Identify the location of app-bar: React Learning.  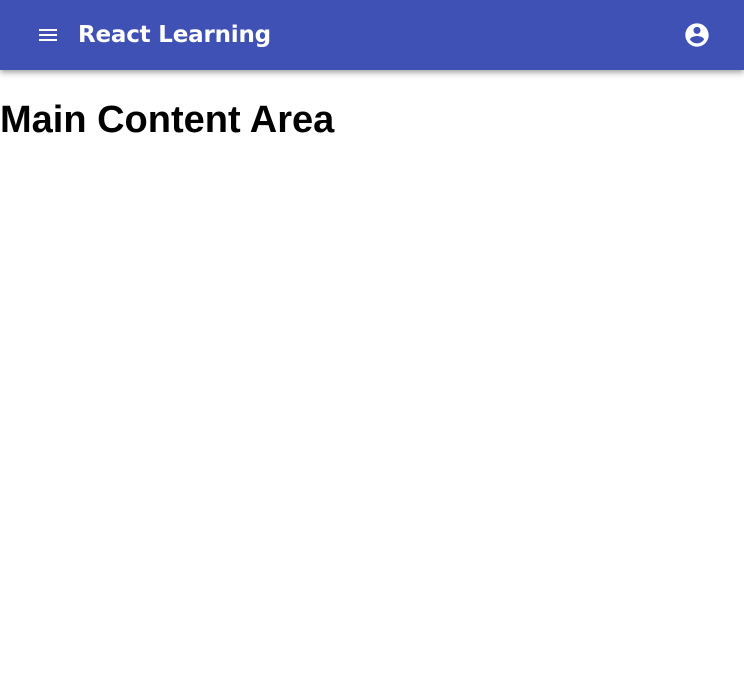
(372, 35).